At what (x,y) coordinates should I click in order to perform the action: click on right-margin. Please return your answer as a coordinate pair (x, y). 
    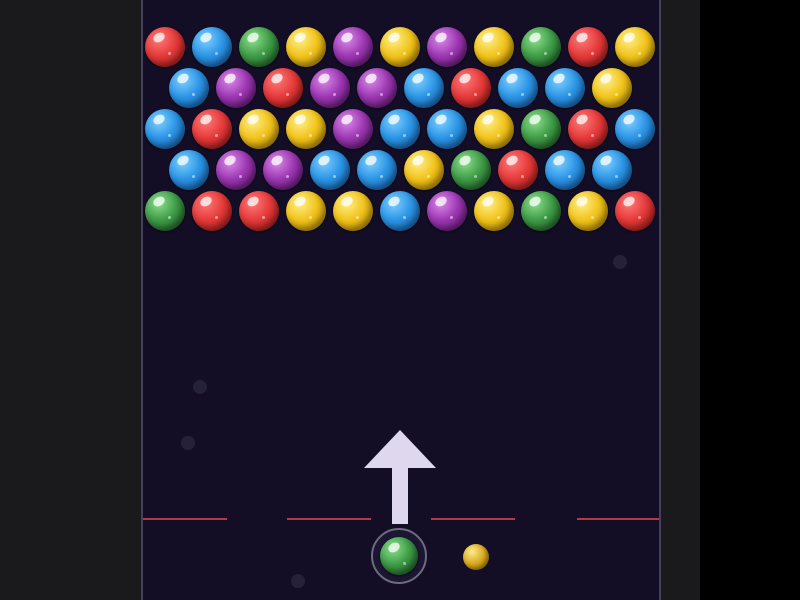
    Looking at the image, I should click on (680, 300).